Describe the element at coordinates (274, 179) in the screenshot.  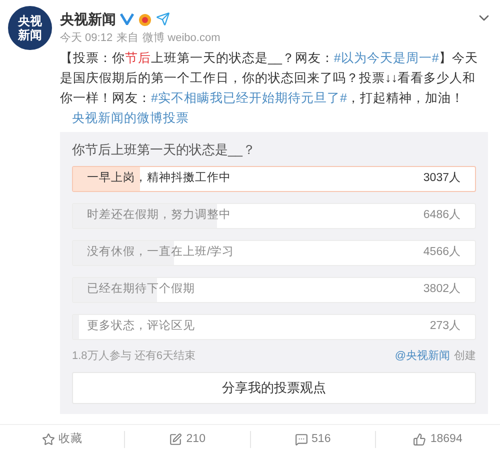
I see `poll-option: 一早上岗，精神抖擞工作中 3037人` at that location.